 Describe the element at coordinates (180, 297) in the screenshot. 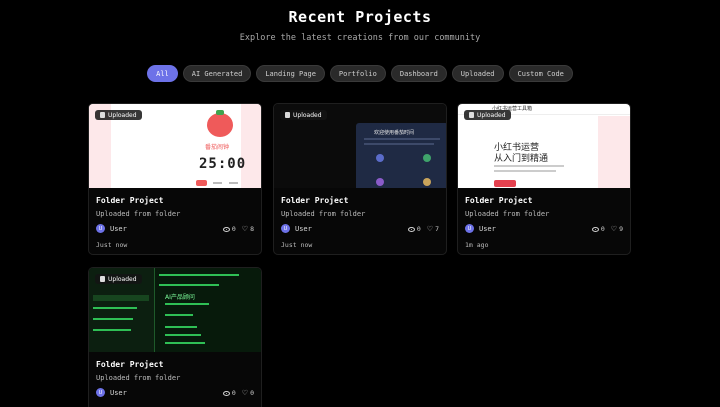

I see `app-title: AI产品顾问` at that location.